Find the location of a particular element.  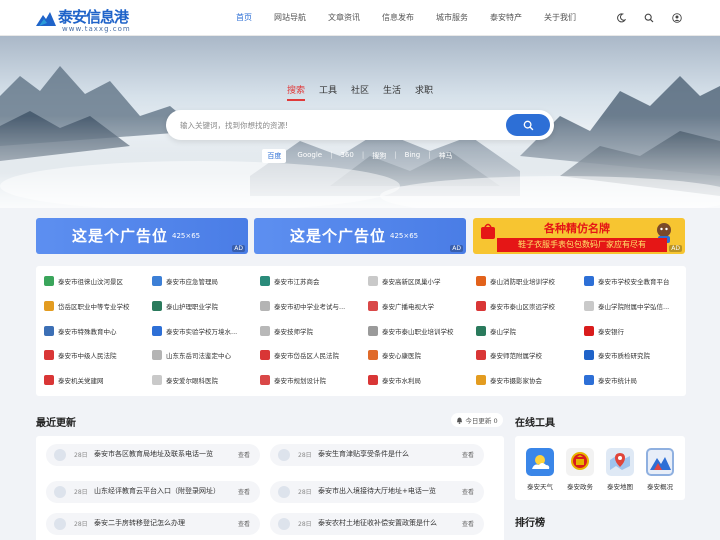

tab-life: 生活 is located at coordinates (392, 92).